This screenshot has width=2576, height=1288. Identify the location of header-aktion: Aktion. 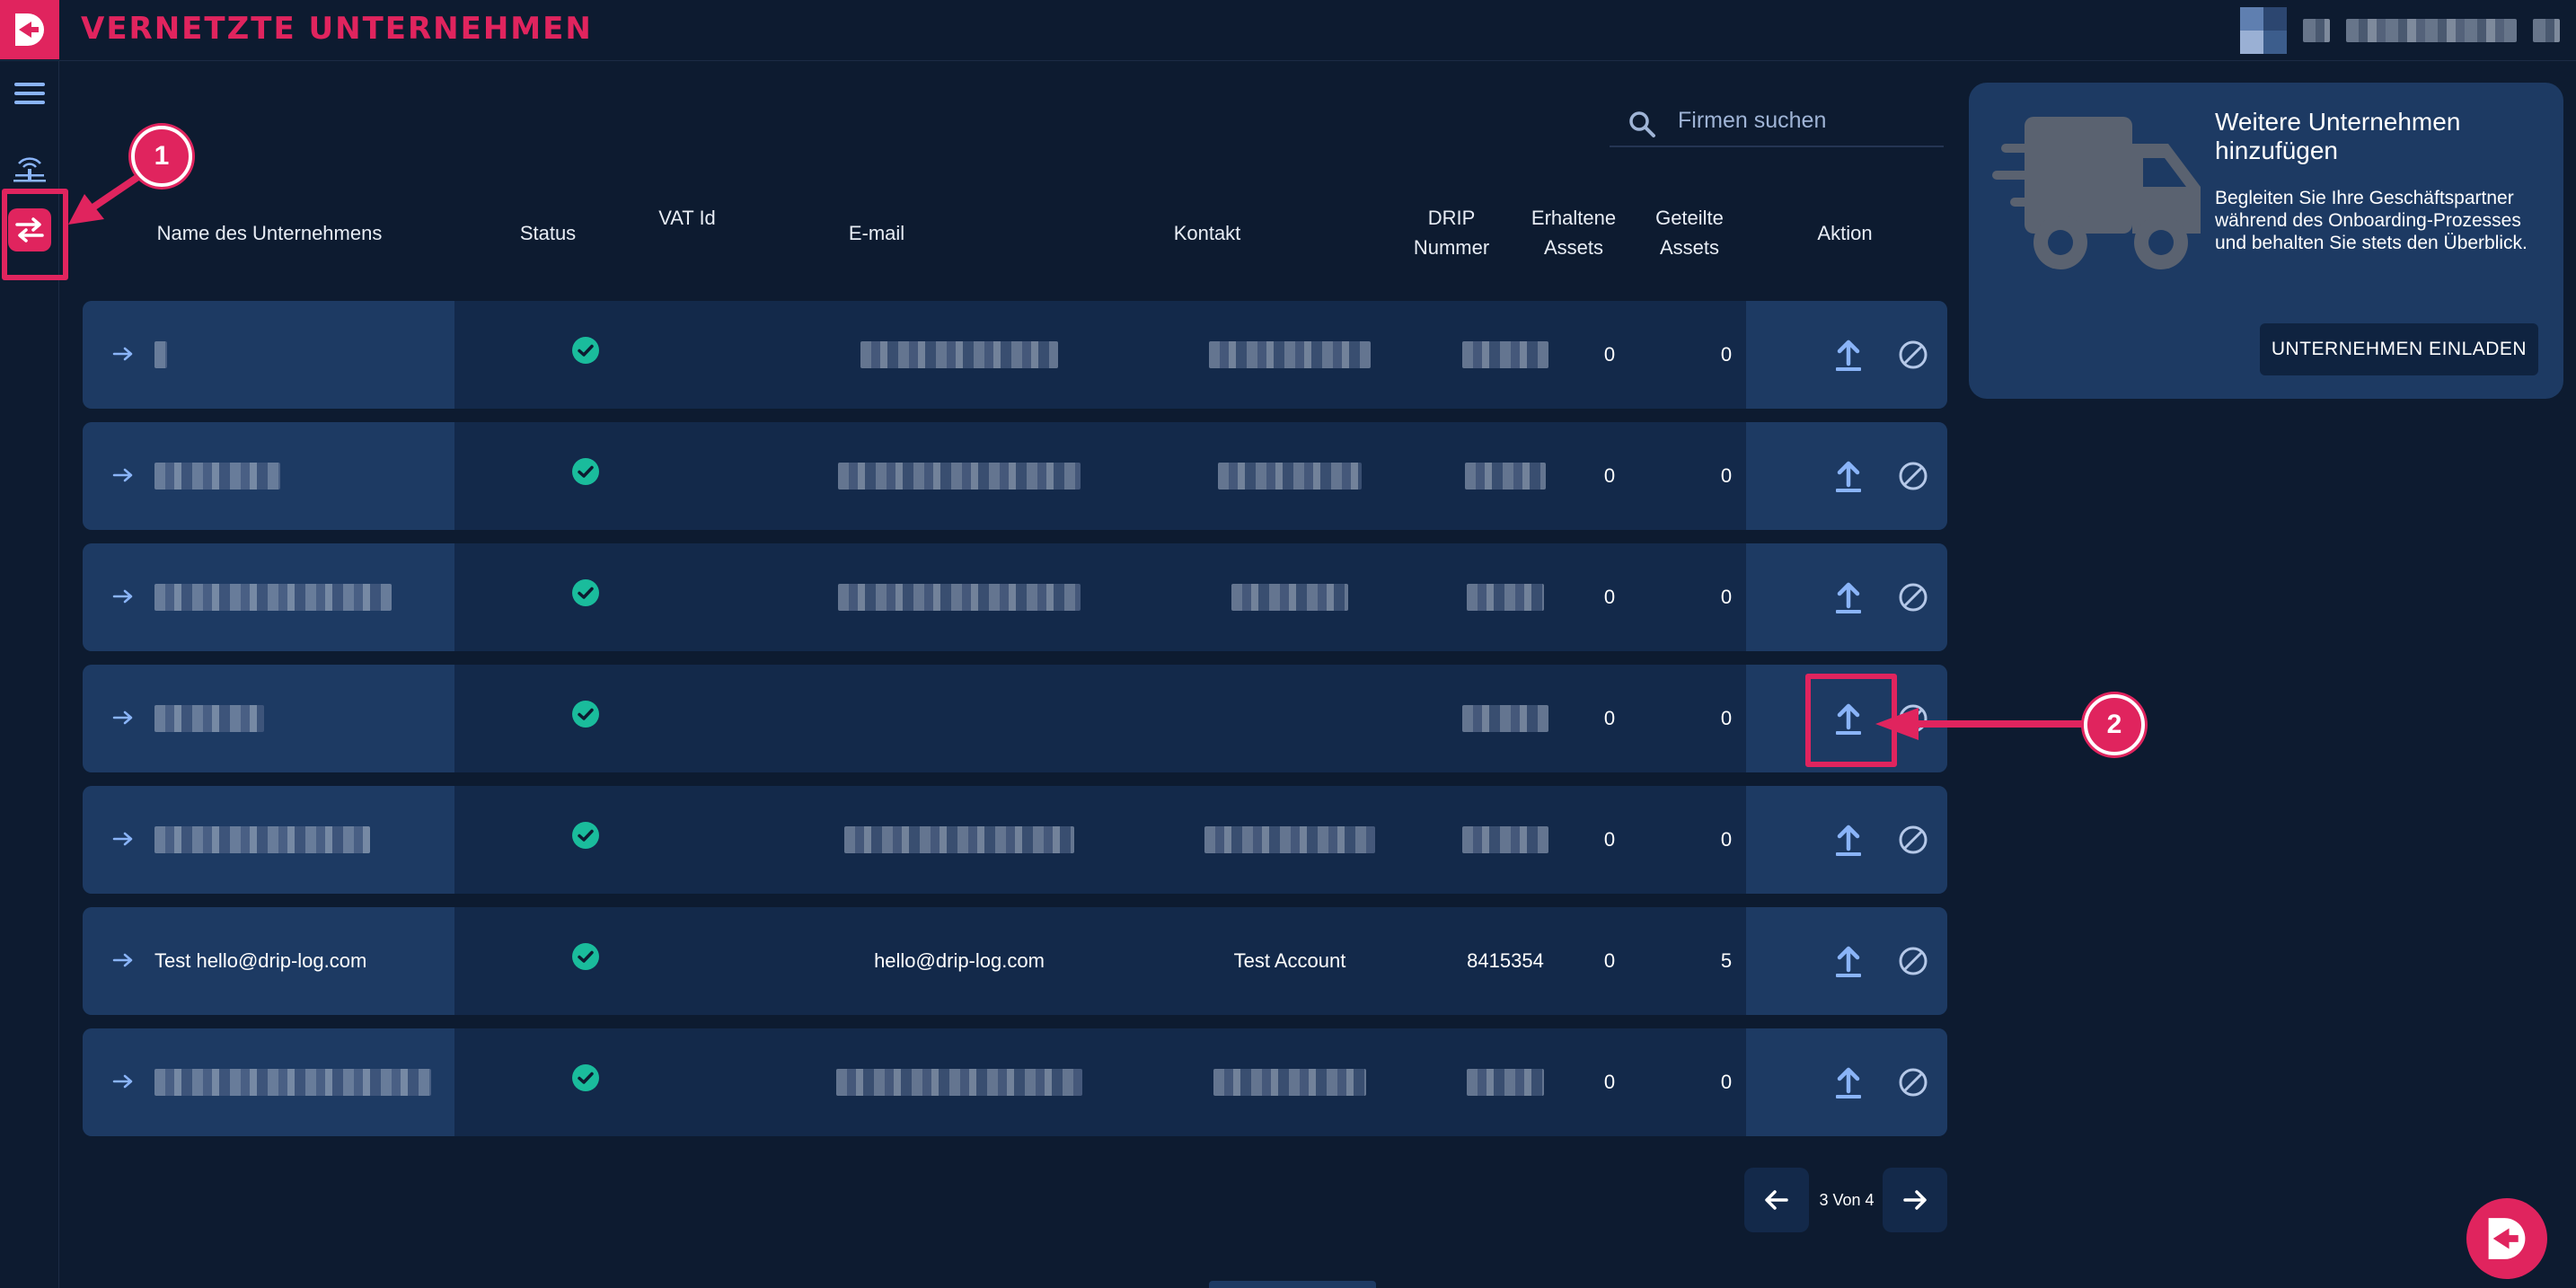
(1845, 233).